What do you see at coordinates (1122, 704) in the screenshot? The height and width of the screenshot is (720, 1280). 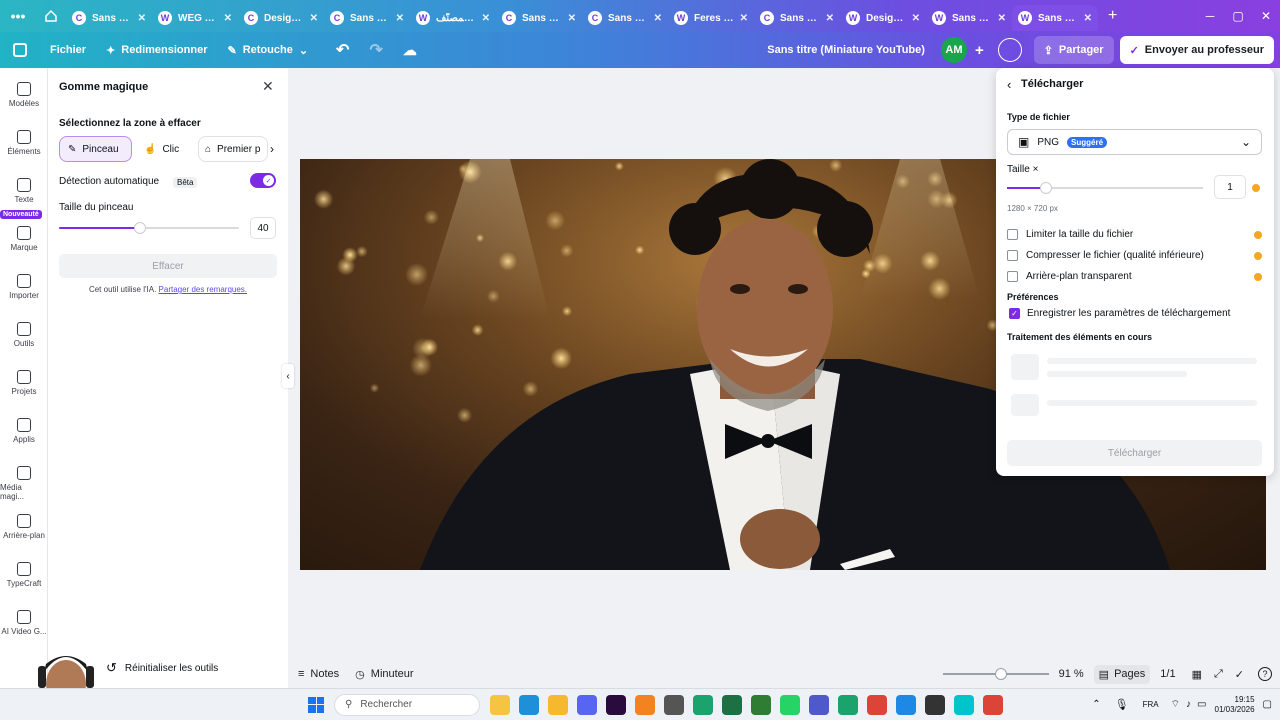 I see `mic-icon: 🎙` at bounding box center [1122, 704].